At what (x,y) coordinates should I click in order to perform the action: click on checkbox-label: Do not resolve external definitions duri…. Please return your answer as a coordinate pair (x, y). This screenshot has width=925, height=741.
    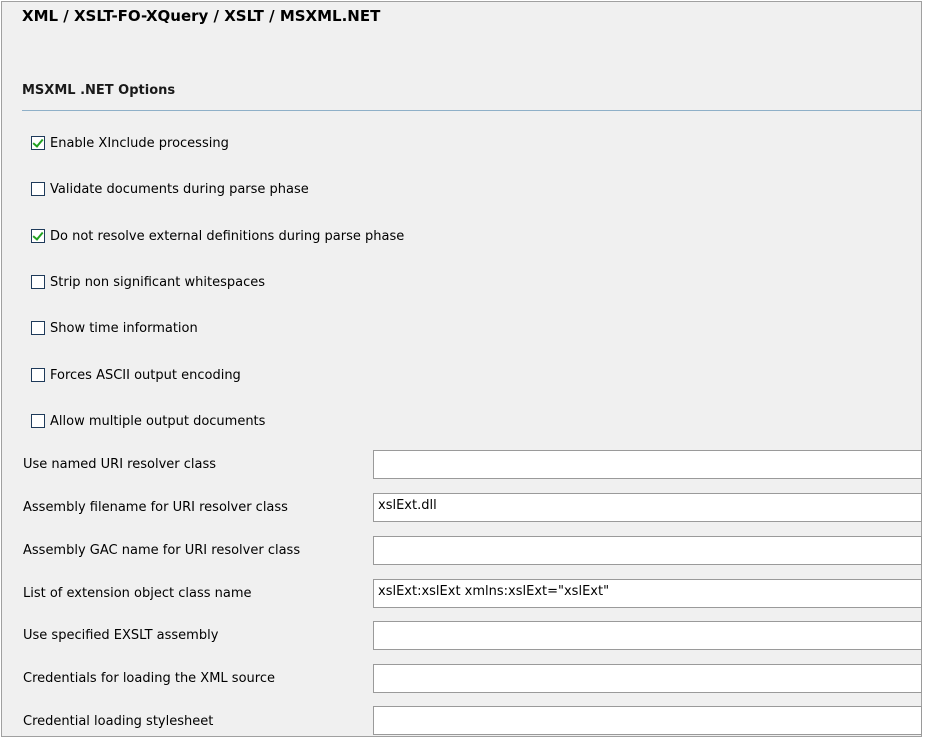
    Looking at the image, I should click on (227, 236).